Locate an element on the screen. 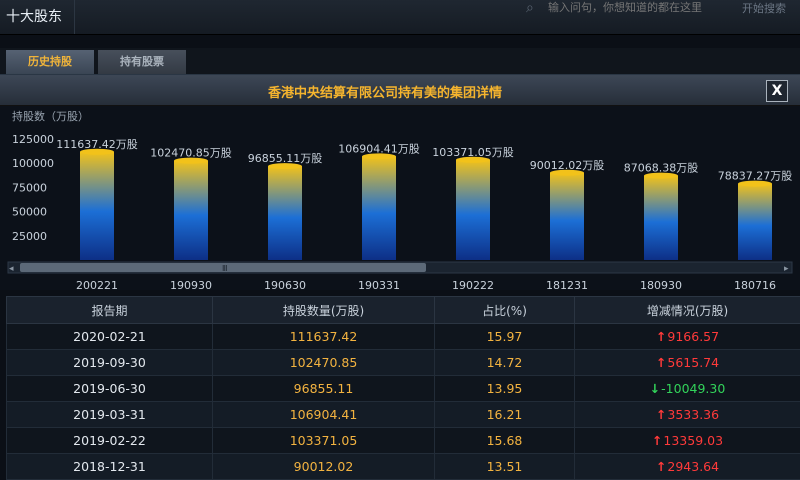  header-ratio: 占比(%) is located at coordinates (505, 310).